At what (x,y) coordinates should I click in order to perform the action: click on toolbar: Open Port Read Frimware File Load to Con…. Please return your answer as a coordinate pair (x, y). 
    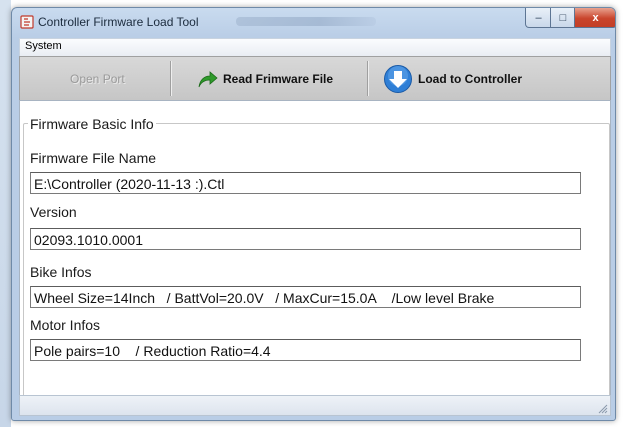
    Looking at the image, I should click on (315, 78).